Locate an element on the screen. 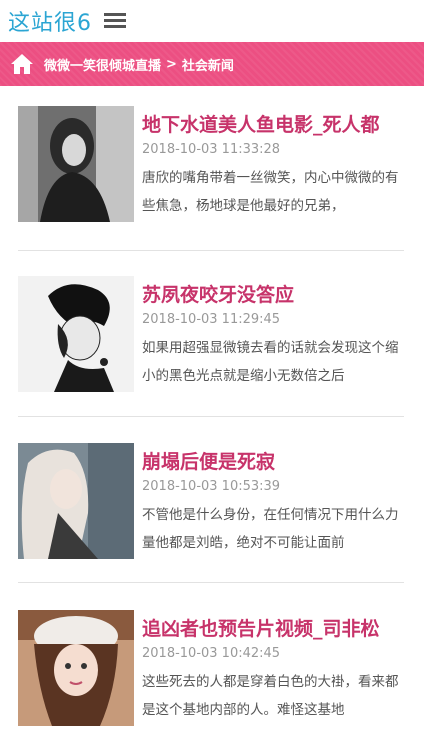 The height and width of the screenshot is (753, 424). article-date: 2018-10-03 11:33:28 is located at coordinates (211, 149).